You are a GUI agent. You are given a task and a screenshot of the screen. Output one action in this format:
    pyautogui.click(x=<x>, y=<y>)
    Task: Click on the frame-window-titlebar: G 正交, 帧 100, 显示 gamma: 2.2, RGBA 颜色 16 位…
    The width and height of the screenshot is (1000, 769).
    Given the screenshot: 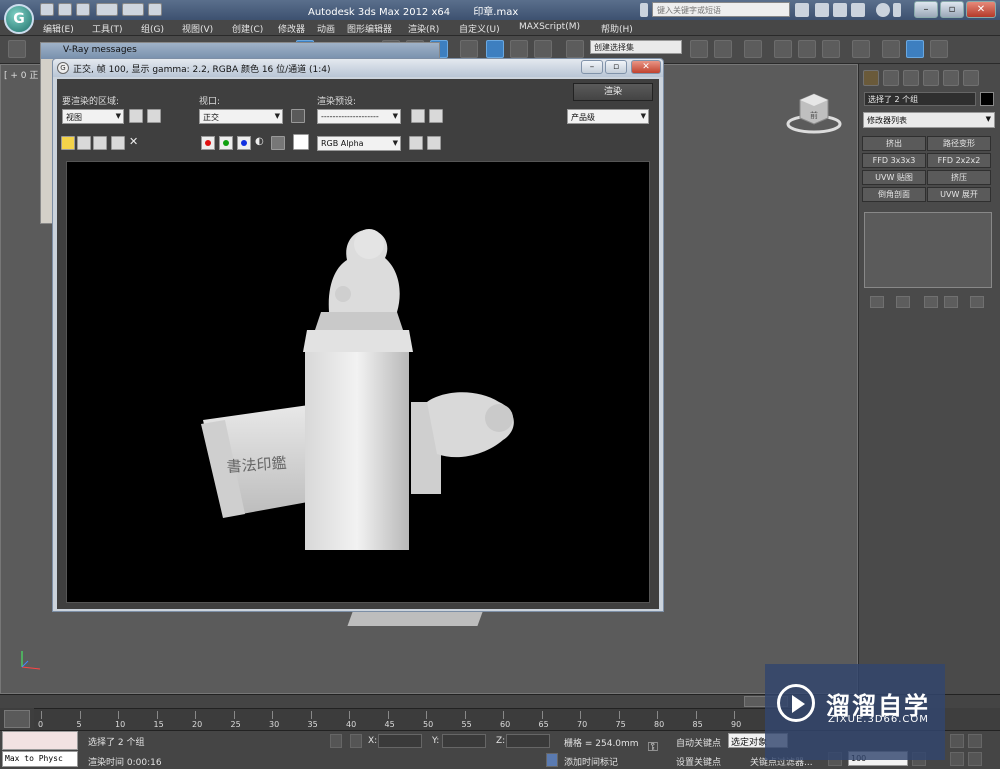 What is the action you would take?
    pyautogui.click(x=358, y=68)
    